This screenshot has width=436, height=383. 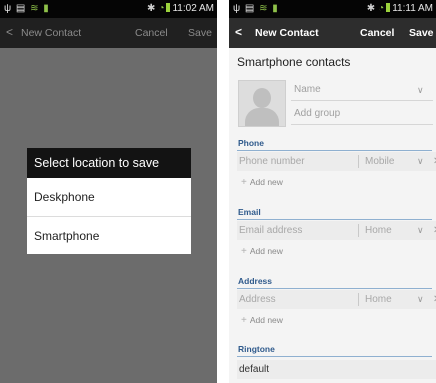 What do you see at coordinates (272, 161) in the screenshot?
I see `phone-number-input: Phone number` at bounding box center [272, 161].